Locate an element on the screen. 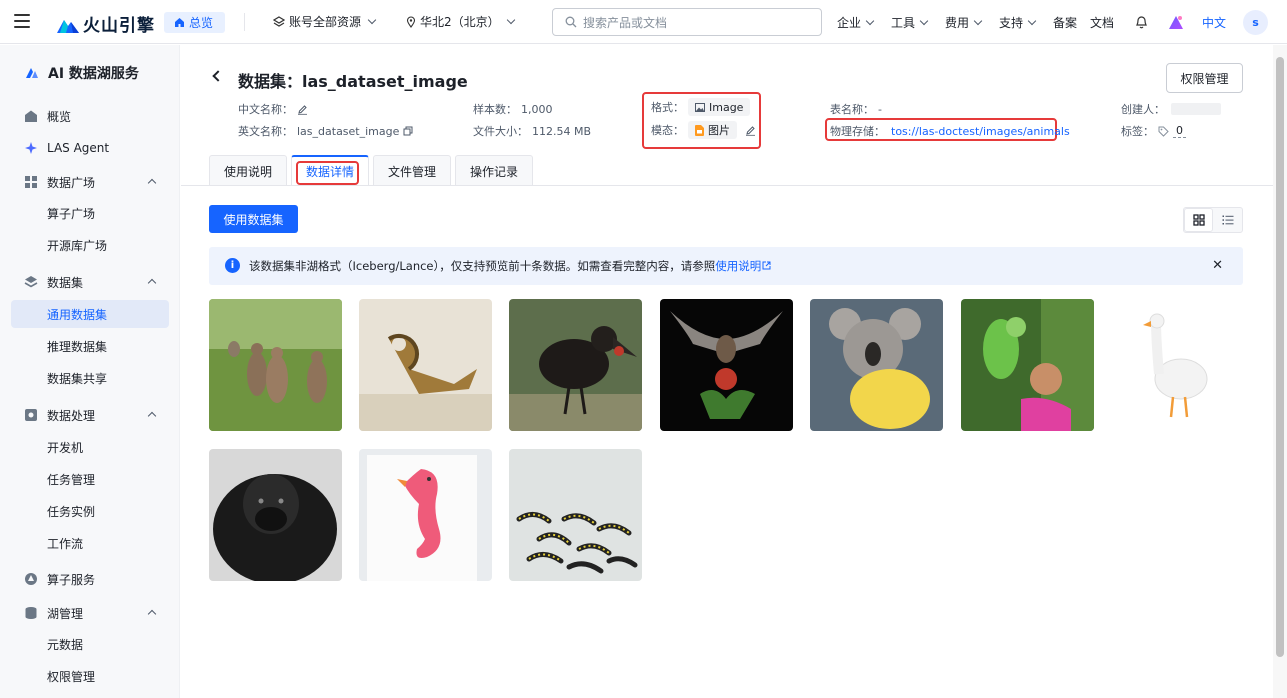 The height and width of the screenshot is (698, 1287). brand-name: 火山引擎 is located at coordinates (119, 26).